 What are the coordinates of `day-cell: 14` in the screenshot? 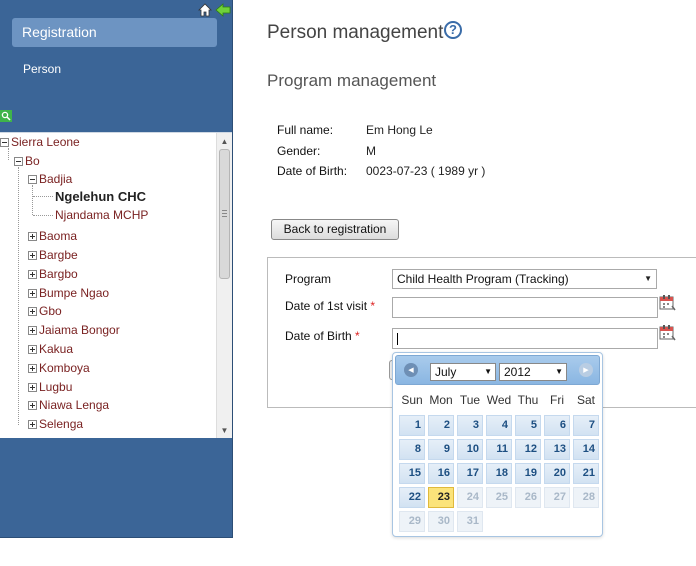 It's located at (586, 449).